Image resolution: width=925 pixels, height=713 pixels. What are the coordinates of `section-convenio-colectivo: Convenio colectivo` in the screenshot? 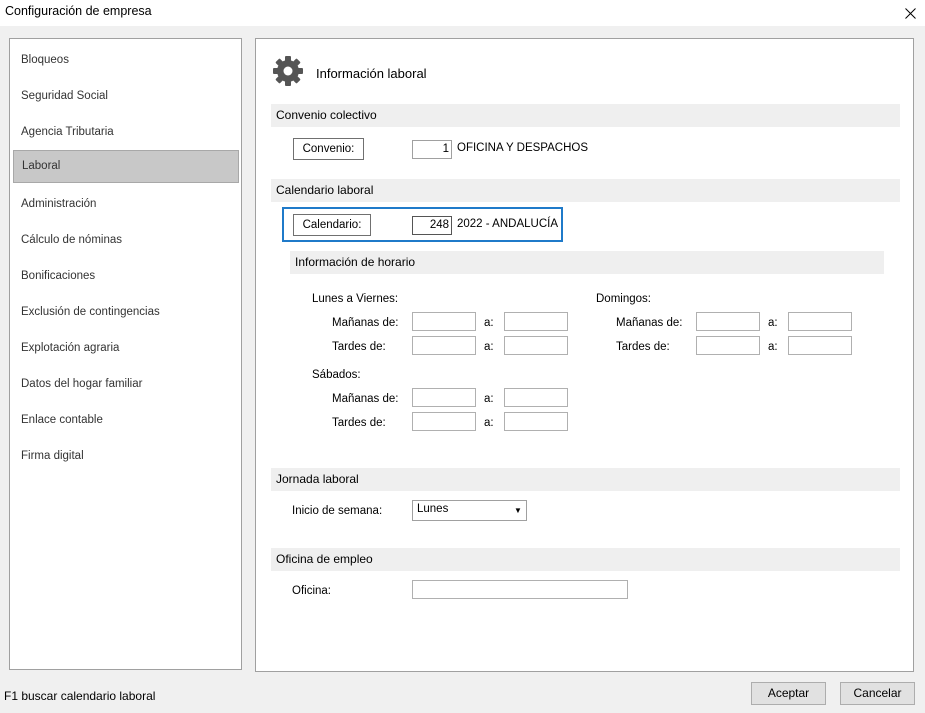 It's located at (585, 115).